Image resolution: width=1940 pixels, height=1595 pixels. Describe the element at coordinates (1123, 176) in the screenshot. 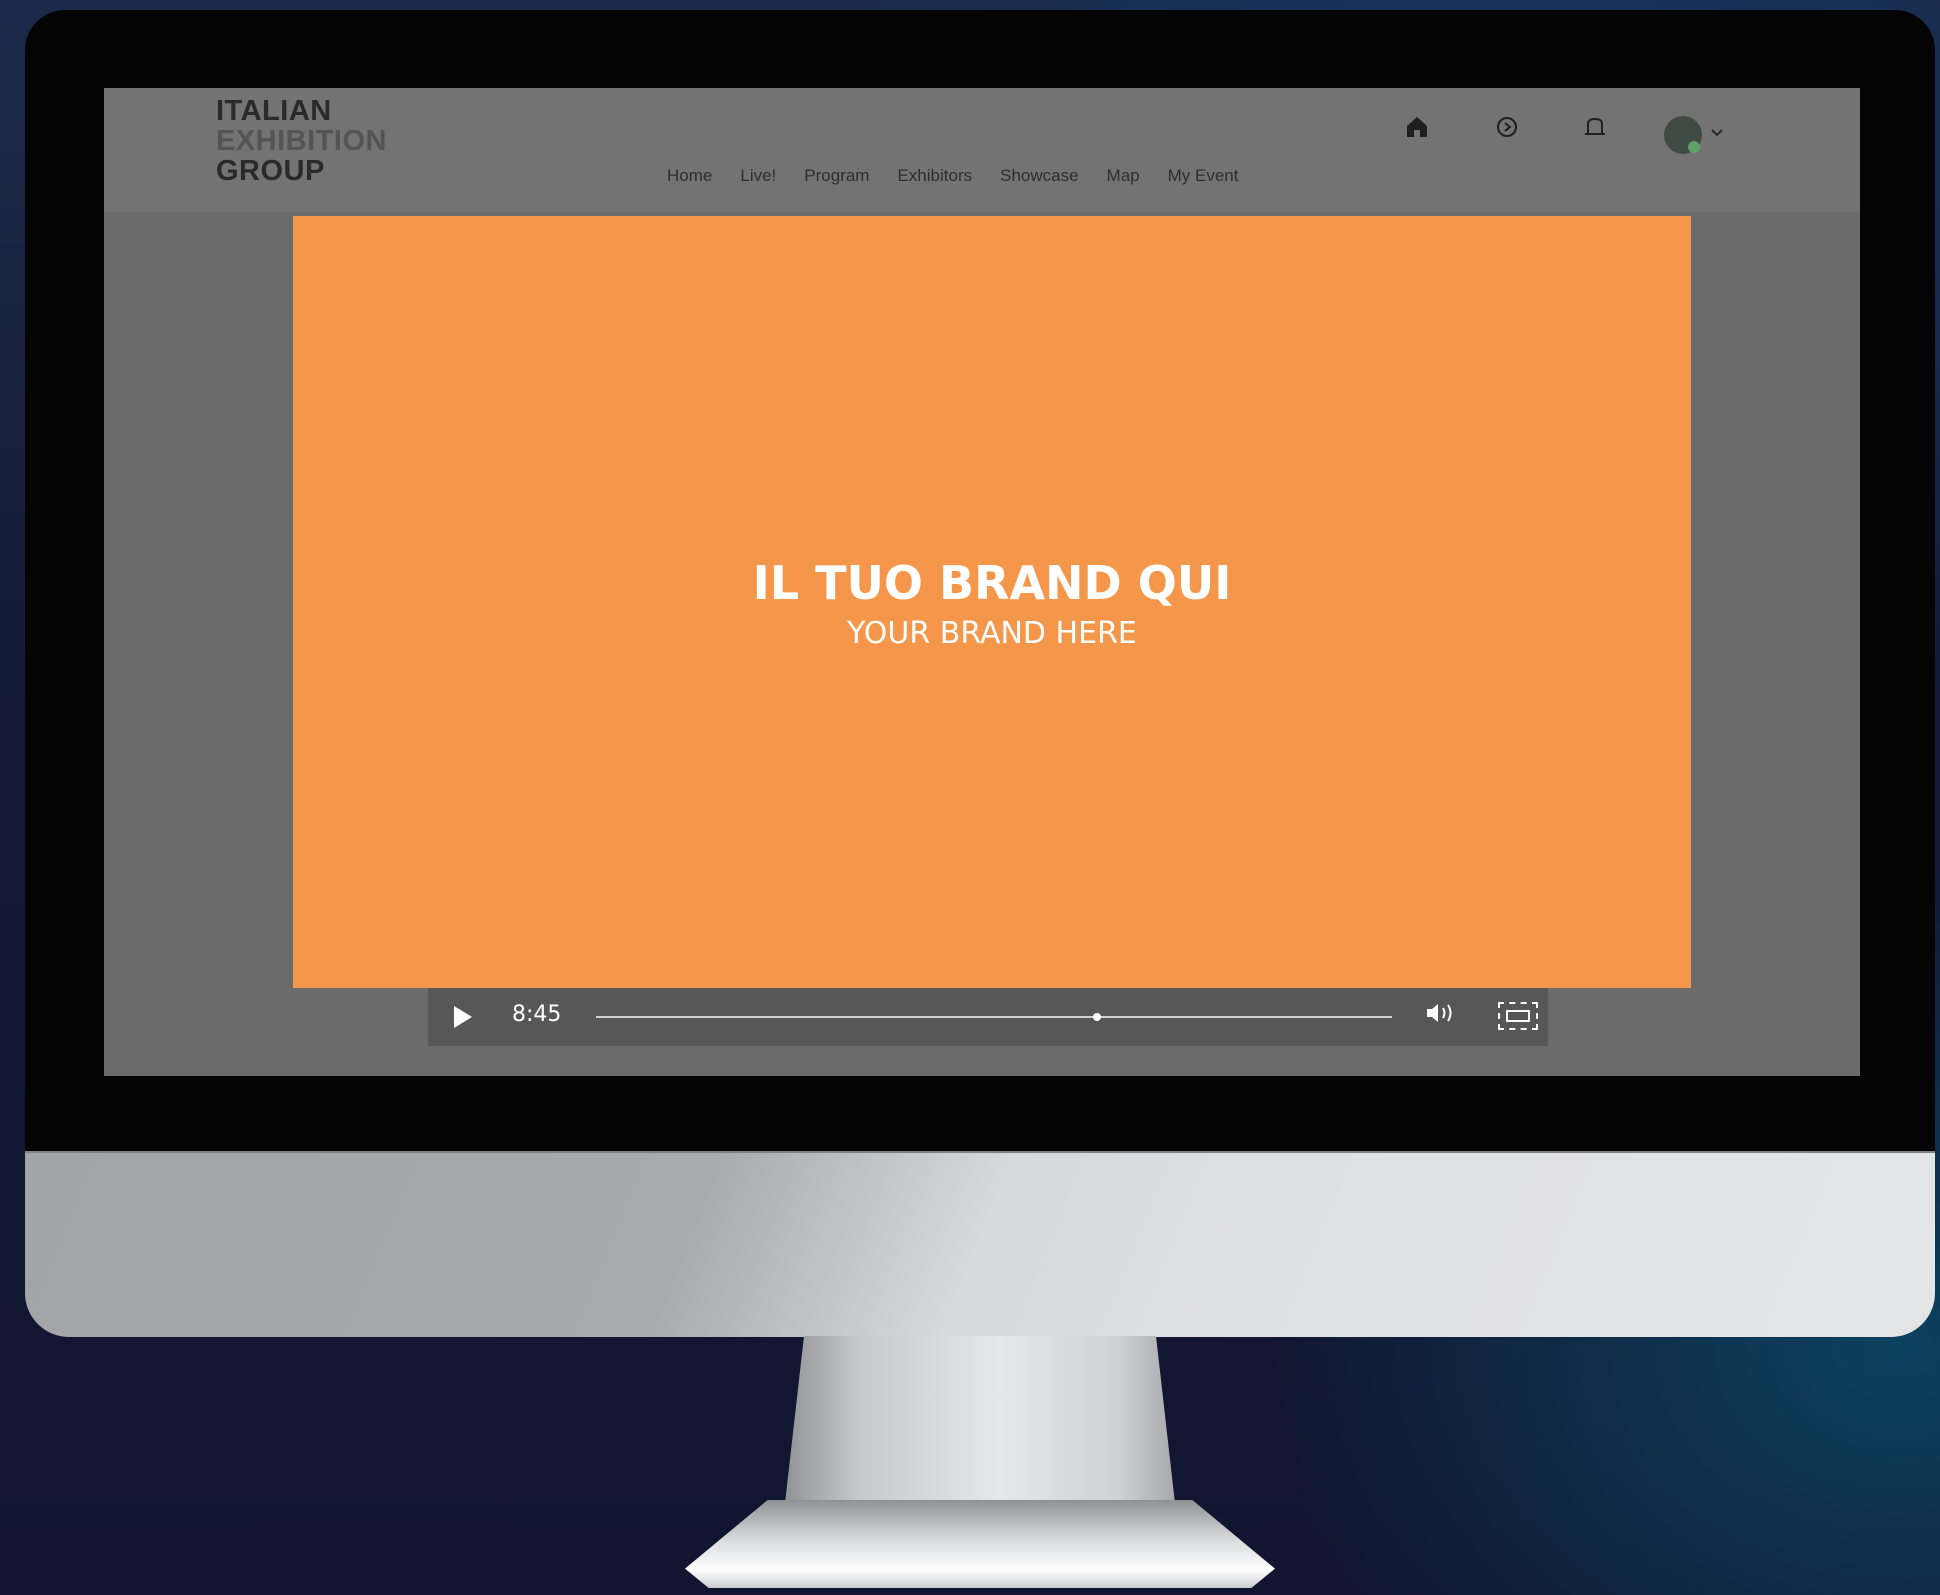

I see `nav-item-map: Map` at that location.